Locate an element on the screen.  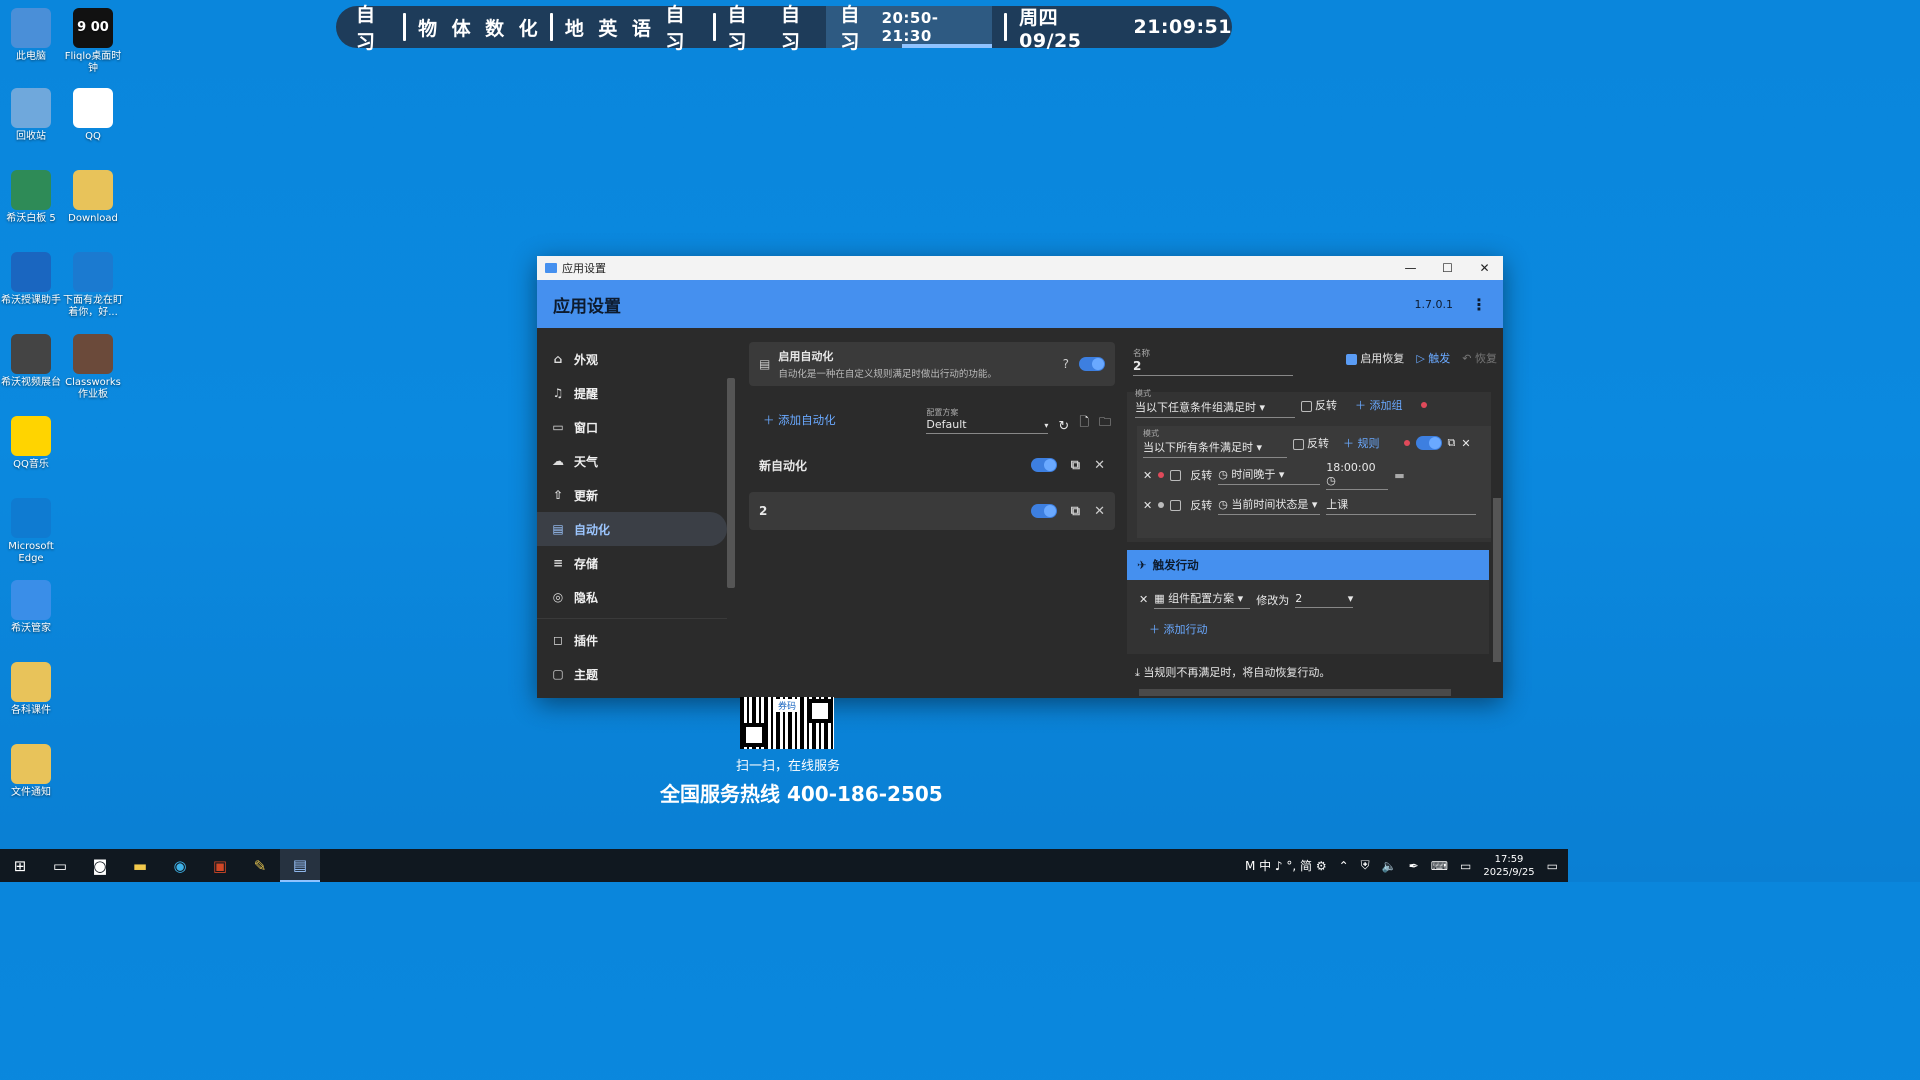
maximize-icon: ☐ is located at coordinates (1447, 268).